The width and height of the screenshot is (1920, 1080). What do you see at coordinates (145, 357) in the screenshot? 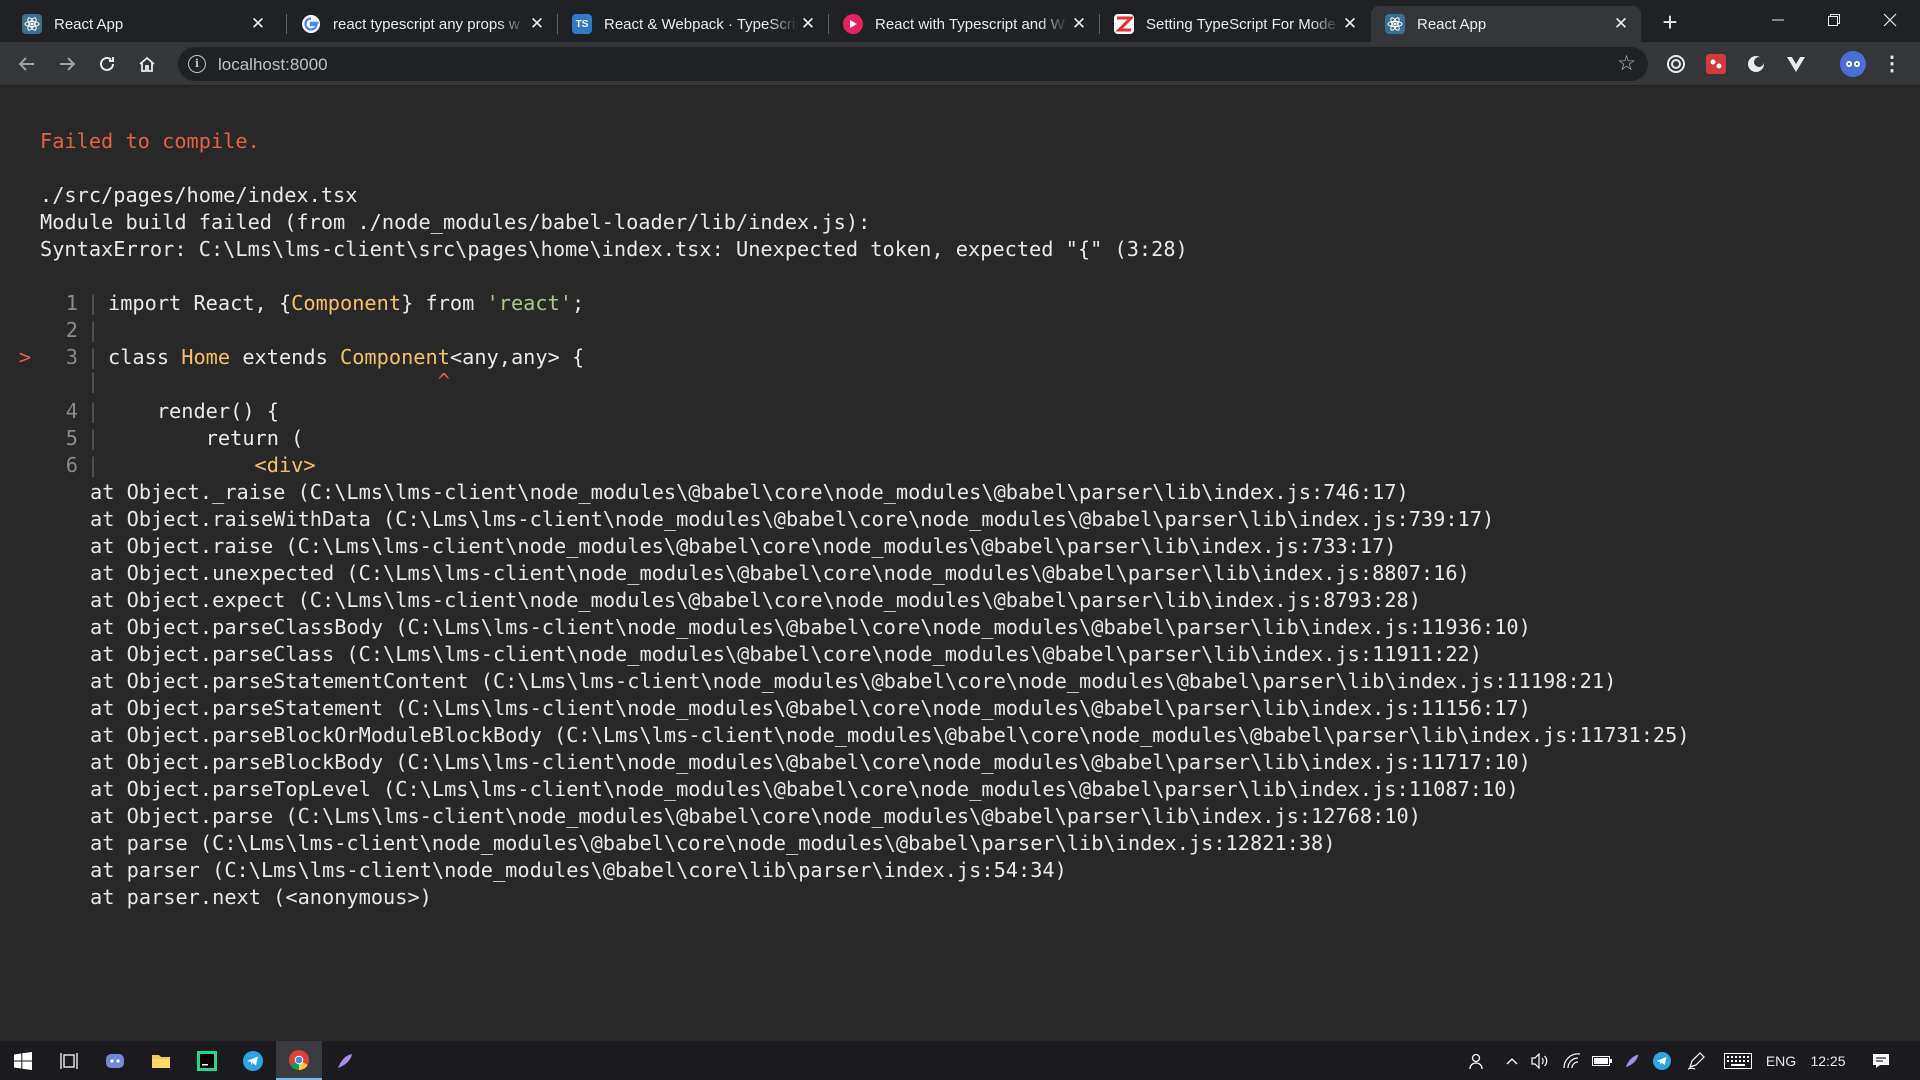
I see `code-token: class` at bounding box center [145, 357].